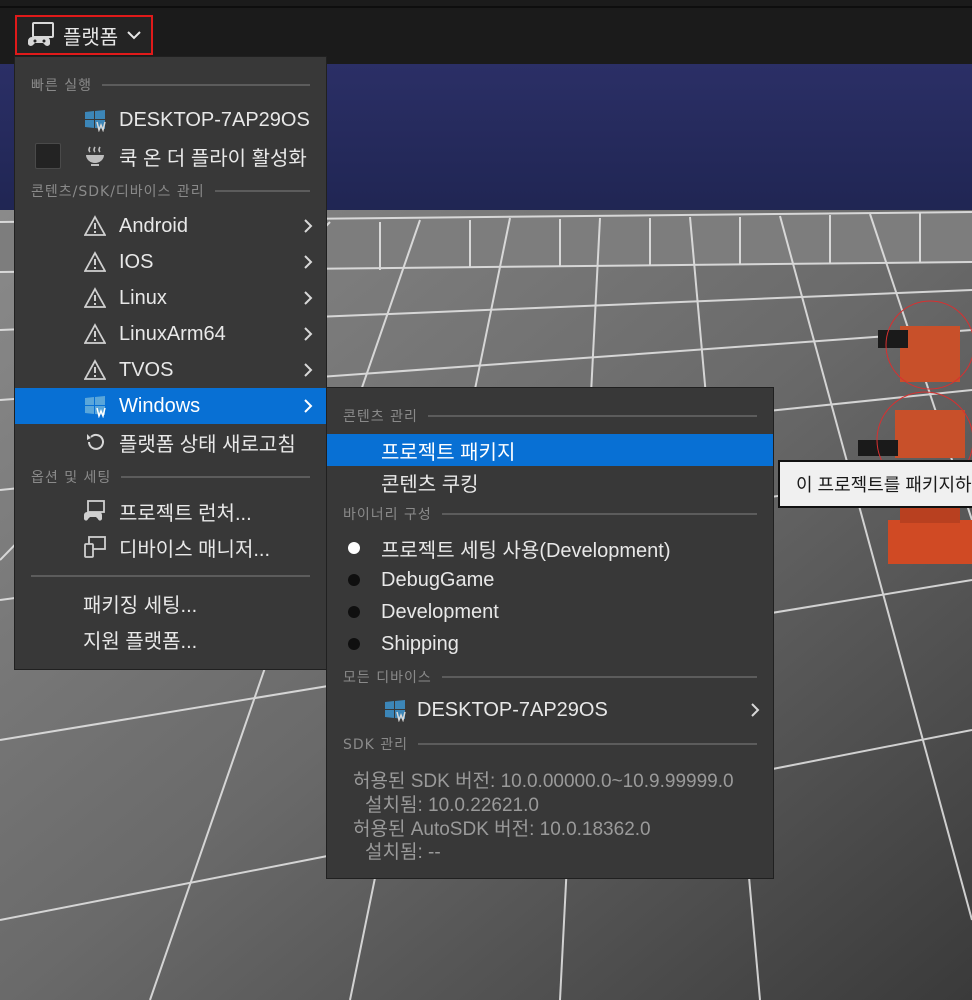 Image resolution: width=972 pixels, height=1000 pixels. Describe the element at coordinates (61, 86) in the screenshot. I see `quick-launch-header: 빠른 실행` at that location.